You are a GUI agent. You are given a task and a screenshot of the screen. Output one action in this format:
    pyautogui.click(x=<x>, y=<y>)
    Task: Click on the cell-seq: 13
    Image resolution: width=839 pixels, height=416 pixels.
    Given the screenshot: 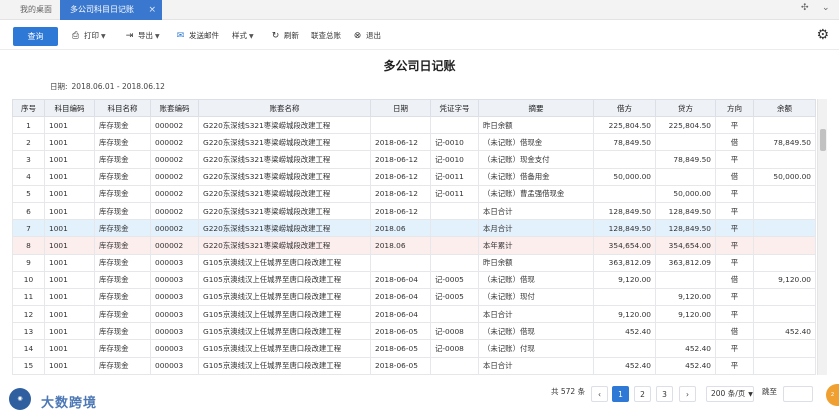 What is the action you would take?
    pyautogui.click(x=28, y=331)
    